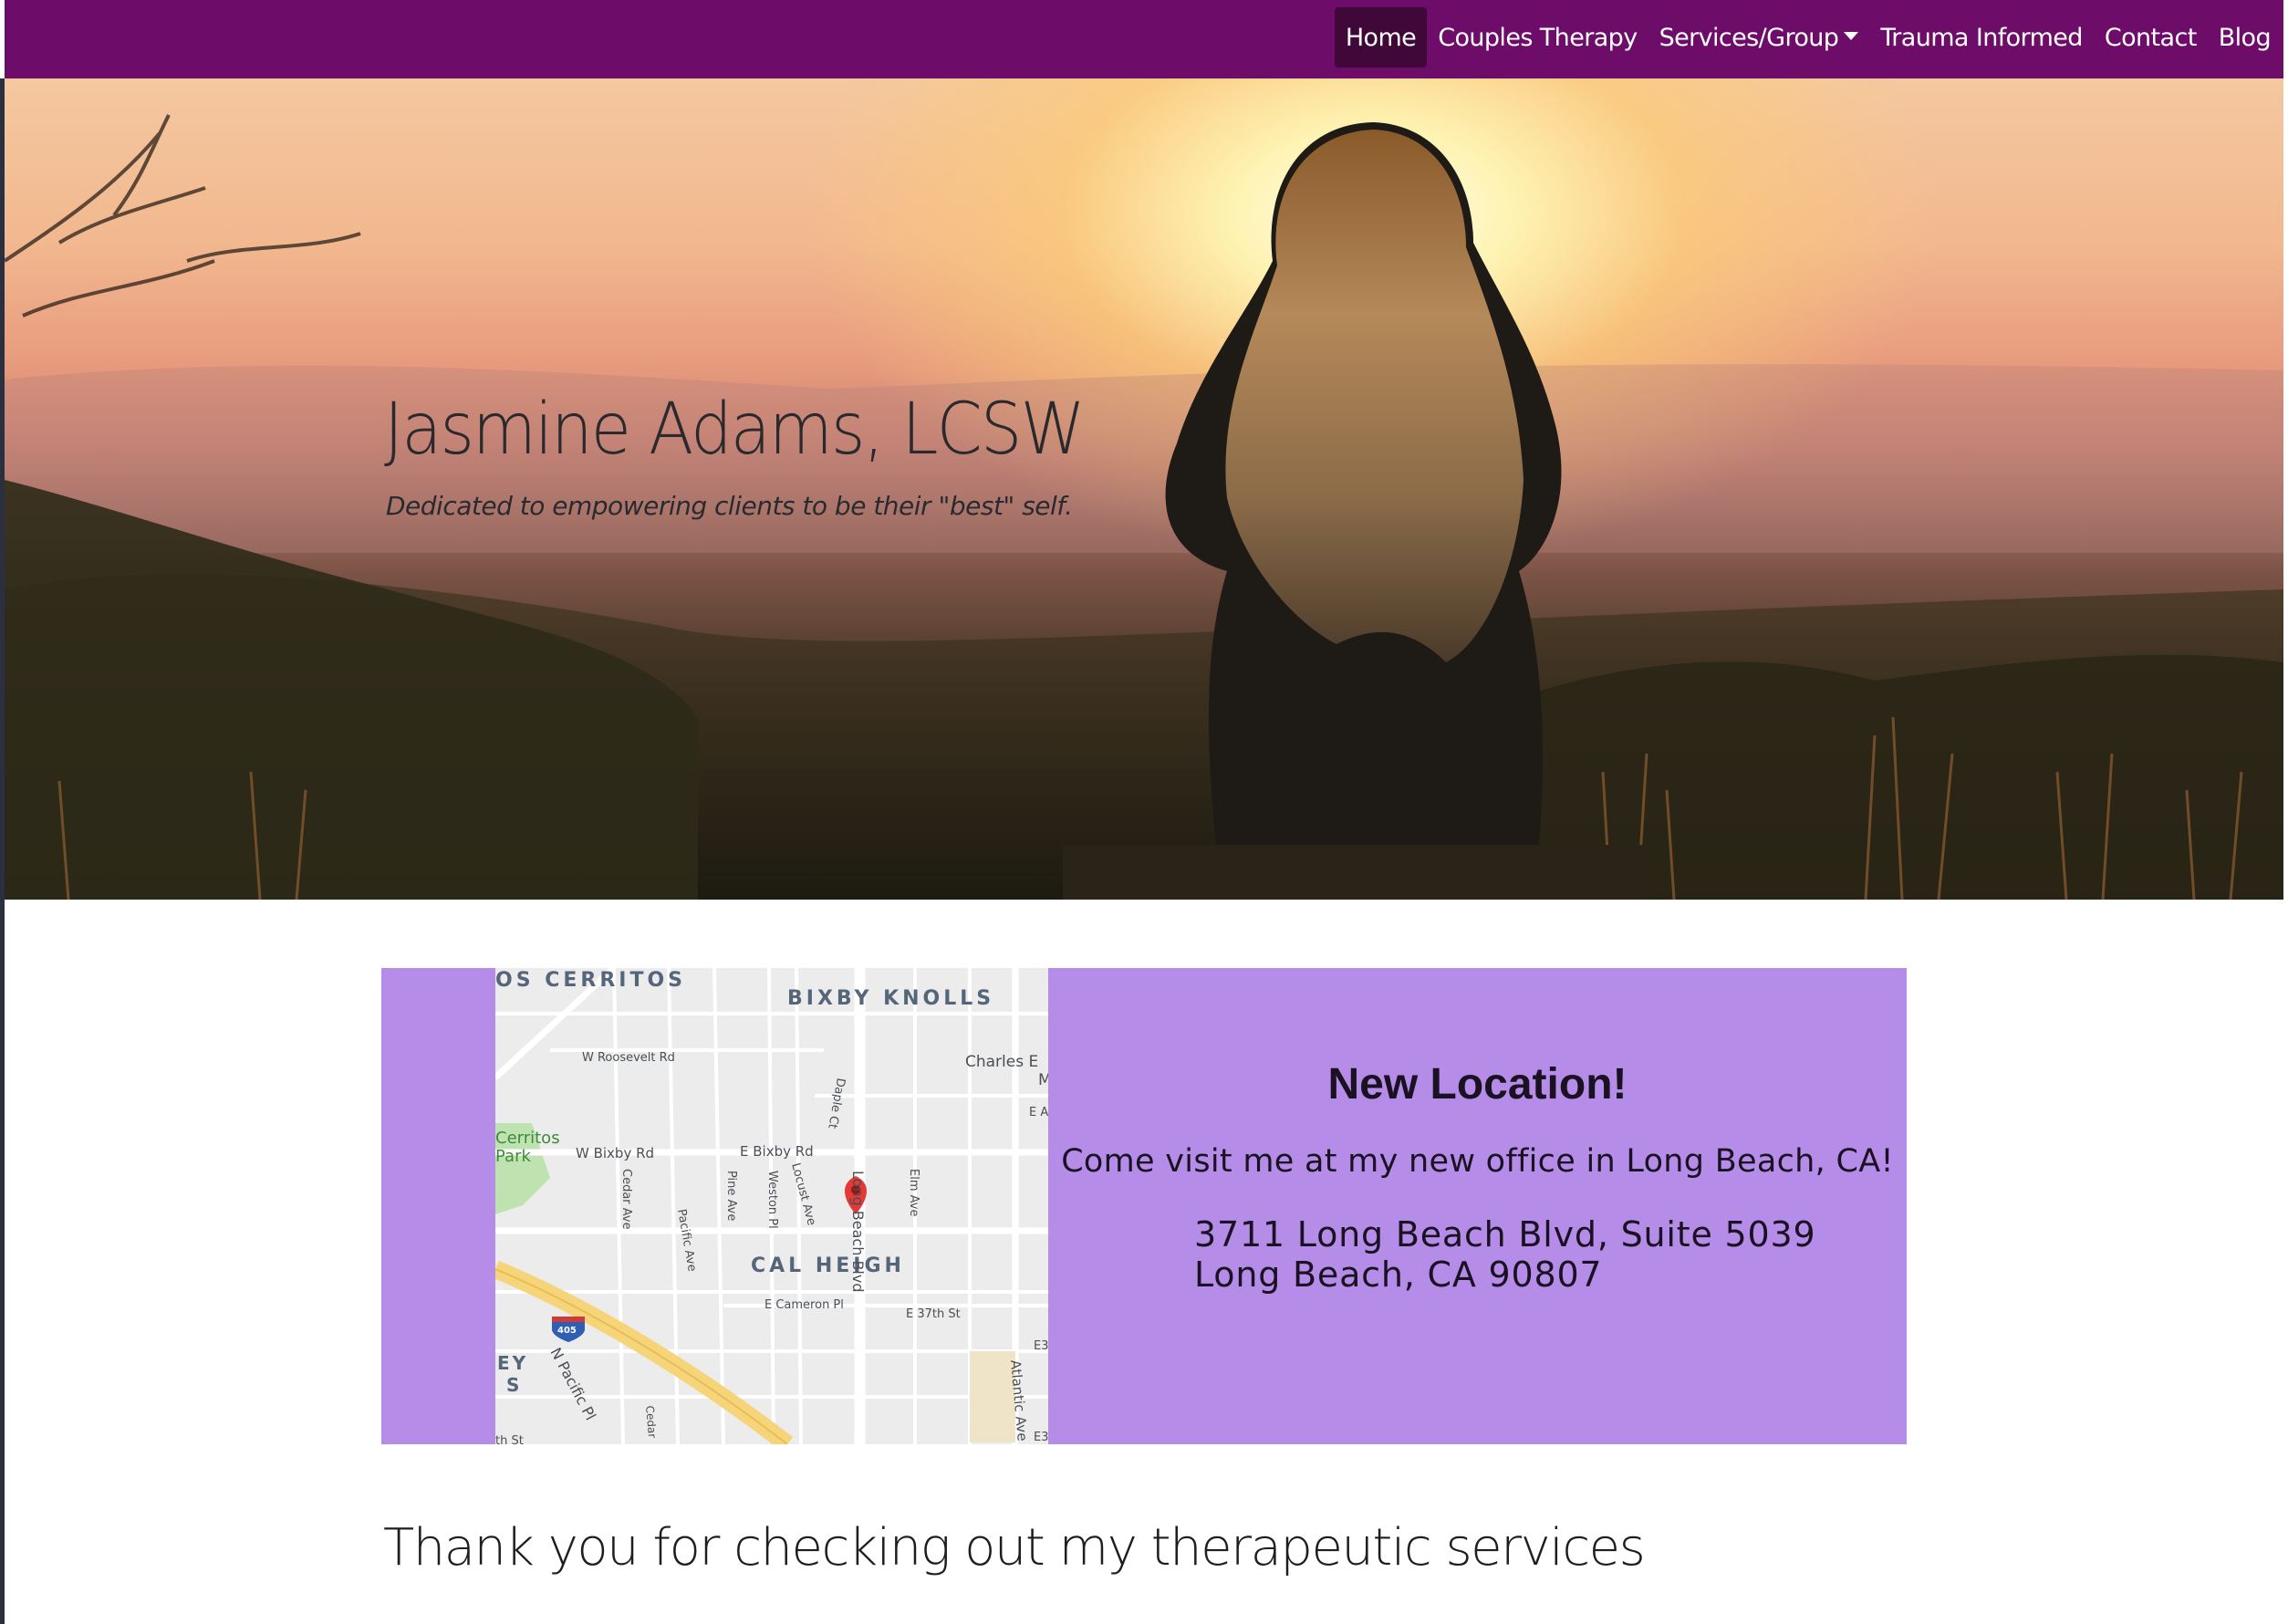  I want to click on nav-blog-label: Blog, so click(2245, 37).